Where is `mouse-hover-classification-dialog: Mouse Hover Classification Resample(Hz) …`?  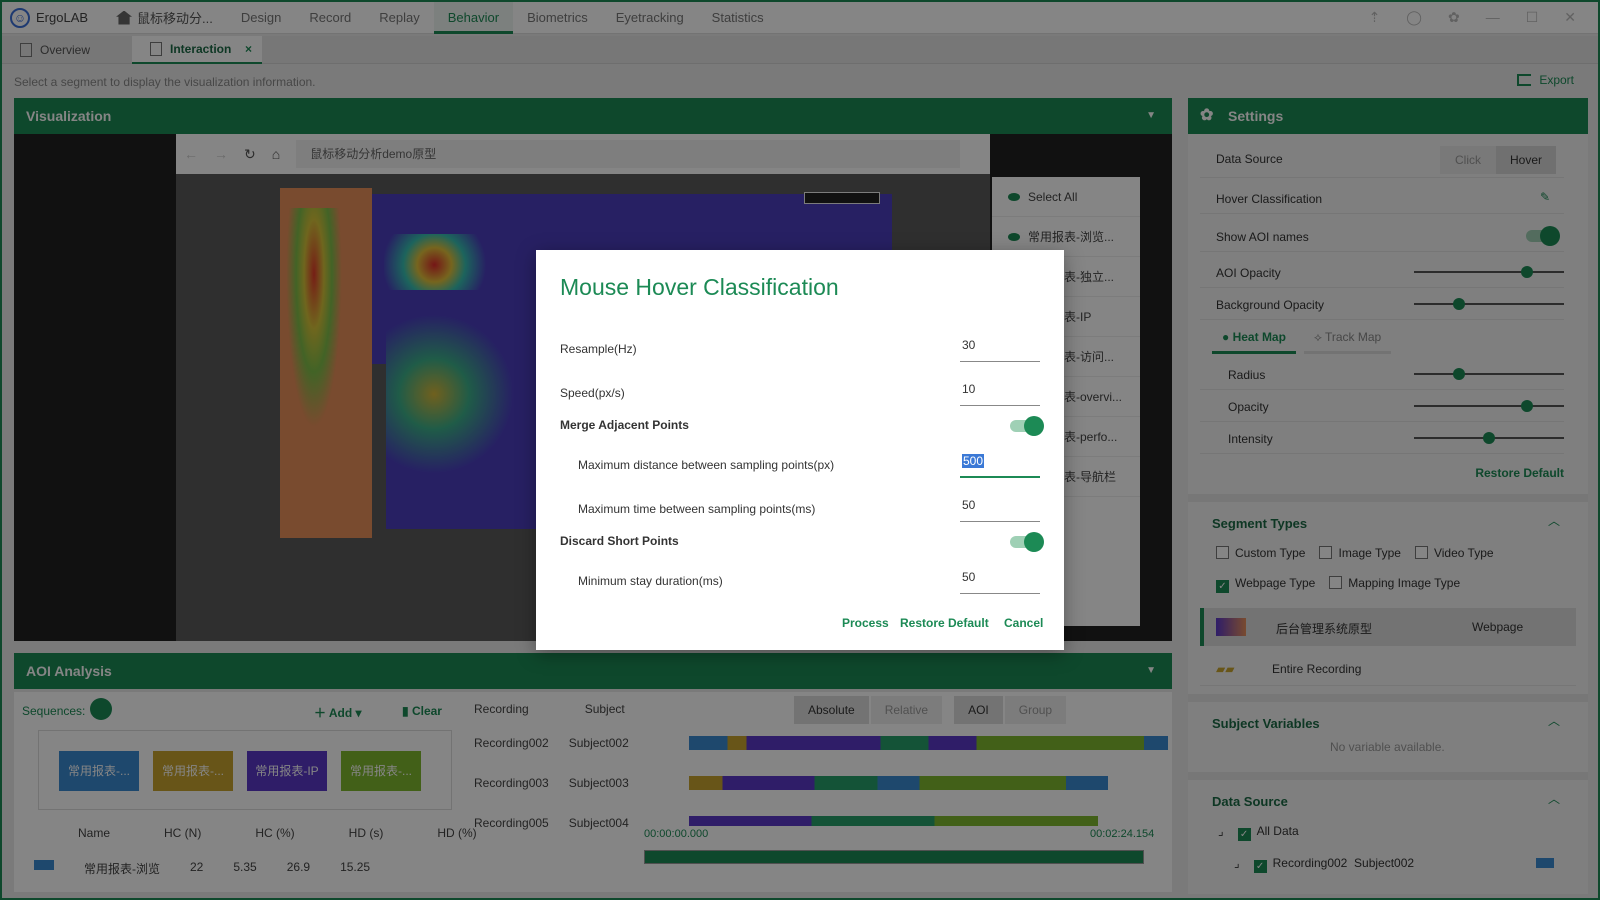
mouse-hover-classification-dialog: Mouse Hover Classification Resample(Hz) … is located at coordinates (800, 450).